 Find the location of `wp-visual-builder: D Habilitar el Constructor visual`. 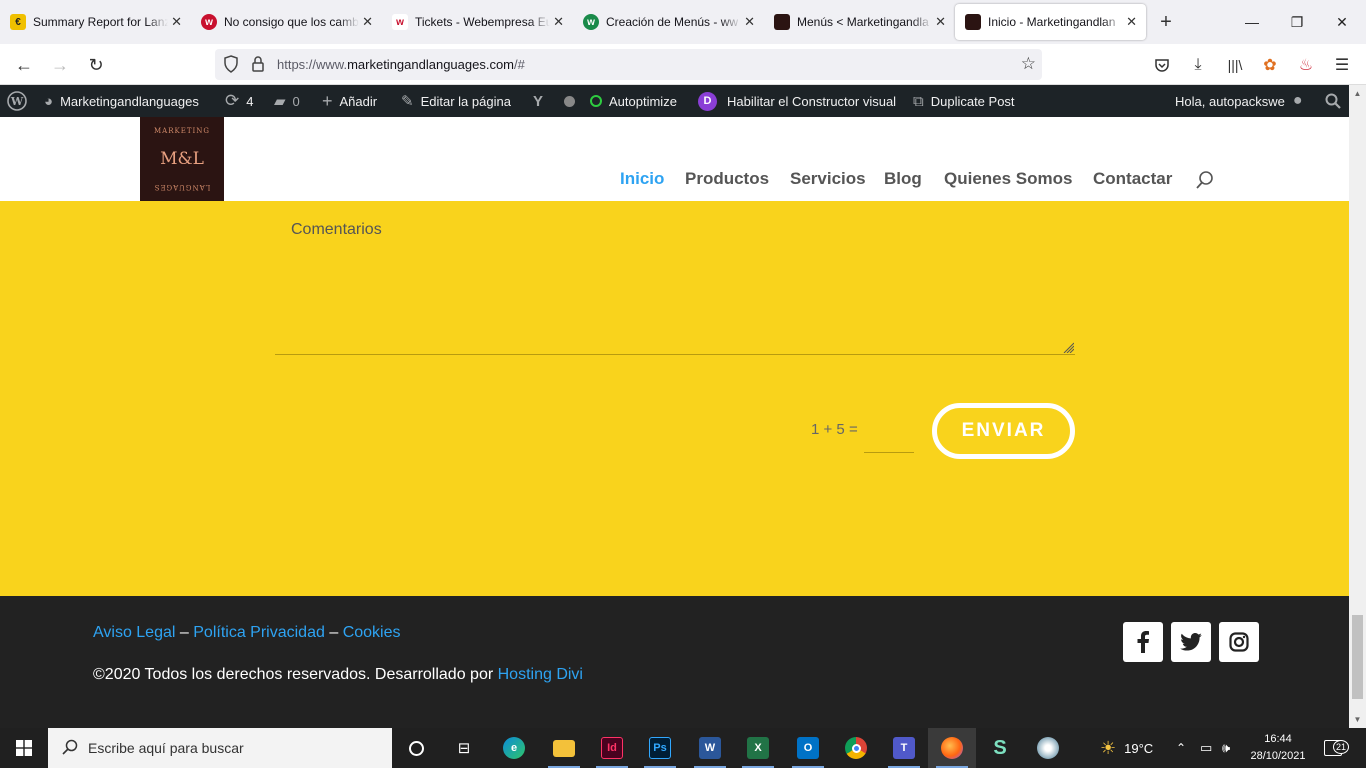

wp-visual-builder: D Habilitar el Constructor visual is located at coordinates (797, 101).